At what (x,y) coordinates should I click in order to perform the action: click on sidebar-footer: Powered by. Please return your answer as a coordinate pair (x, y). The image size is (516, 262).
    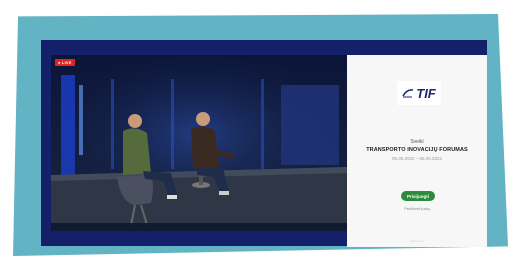
    Looking at the image, I should click on (417, 241).